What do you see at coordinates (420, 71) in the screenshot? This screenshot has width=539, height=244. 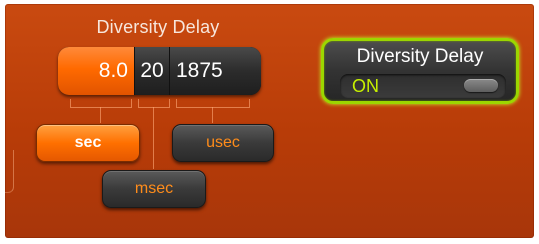 I see `diversity-delay-toggle: Diversity Delay ON` at bounding box center [420, 71].